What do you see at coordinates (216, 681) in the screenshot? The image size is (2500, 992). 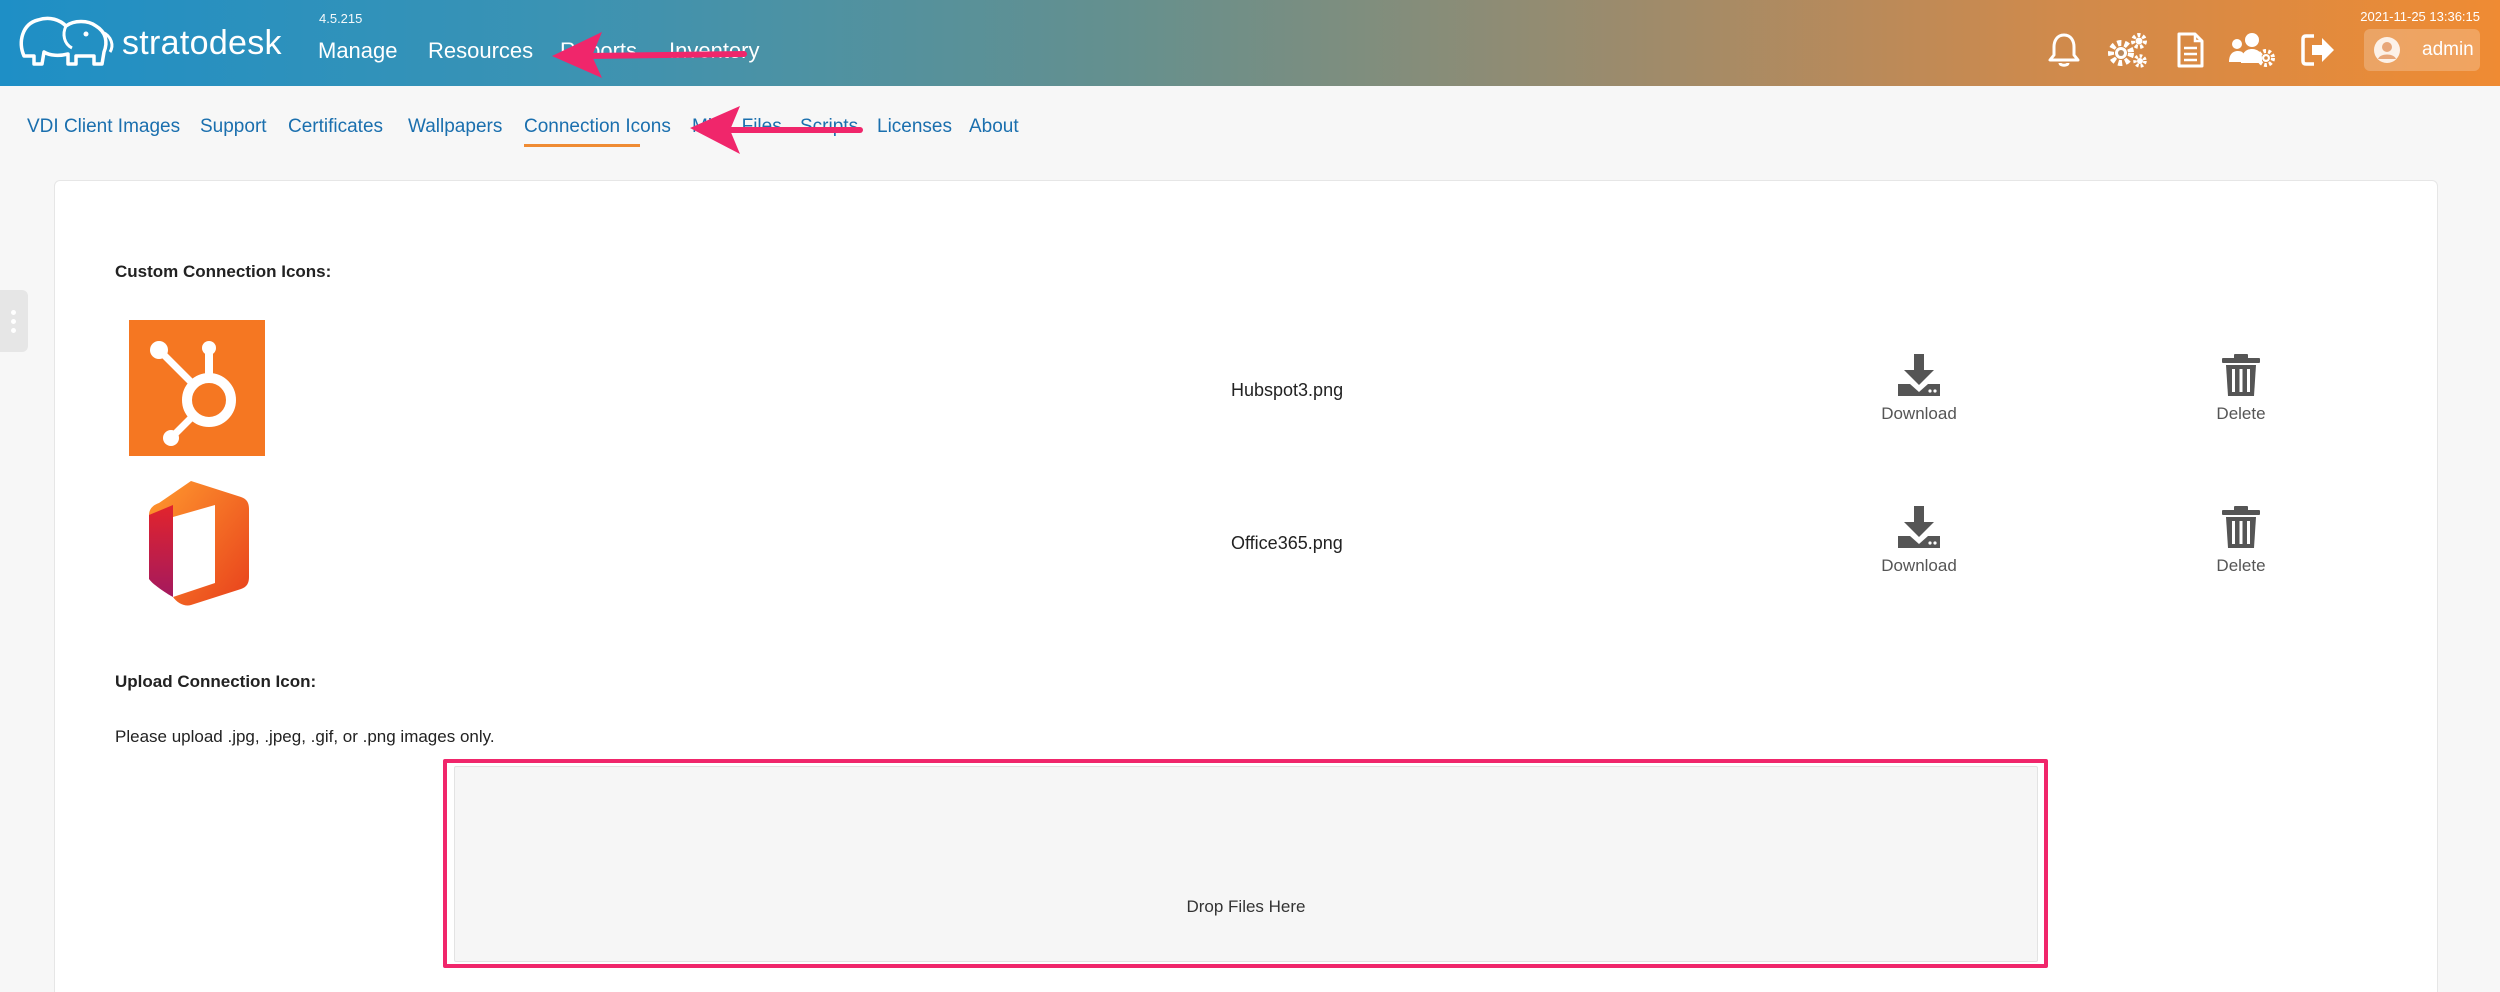 I see `upload-heading: Upload Connection Icon:` at bounding box center [216, 681].